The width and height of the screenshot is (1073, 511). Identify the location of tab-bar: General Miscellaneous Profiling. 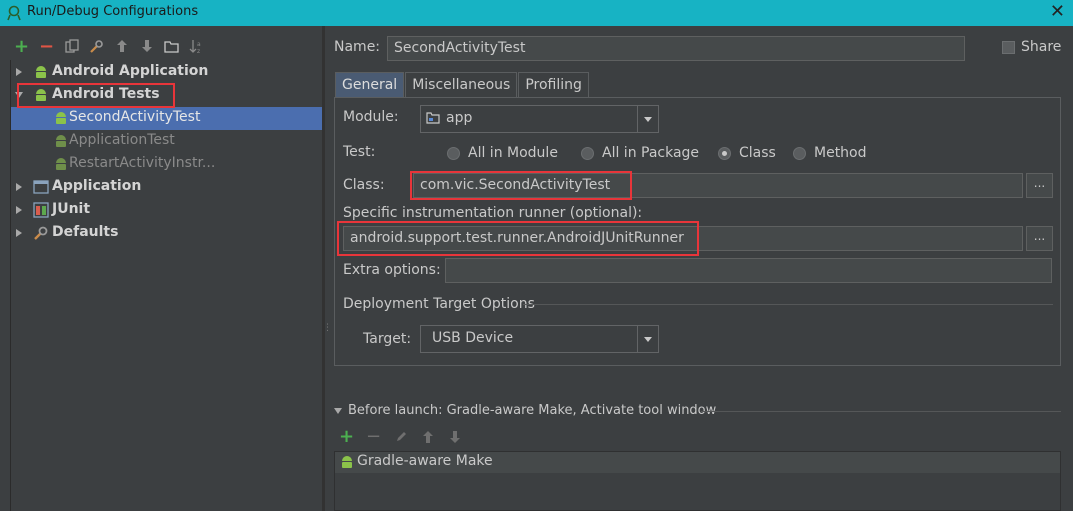
(462, 85).